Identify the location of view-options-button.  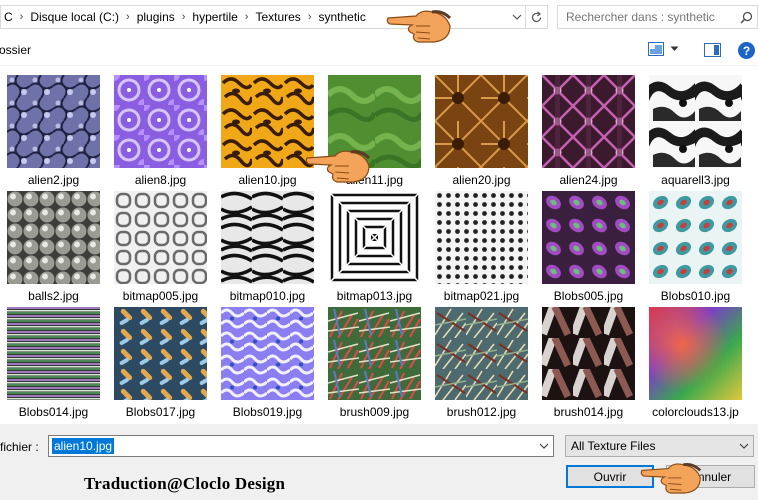
(663, 49).